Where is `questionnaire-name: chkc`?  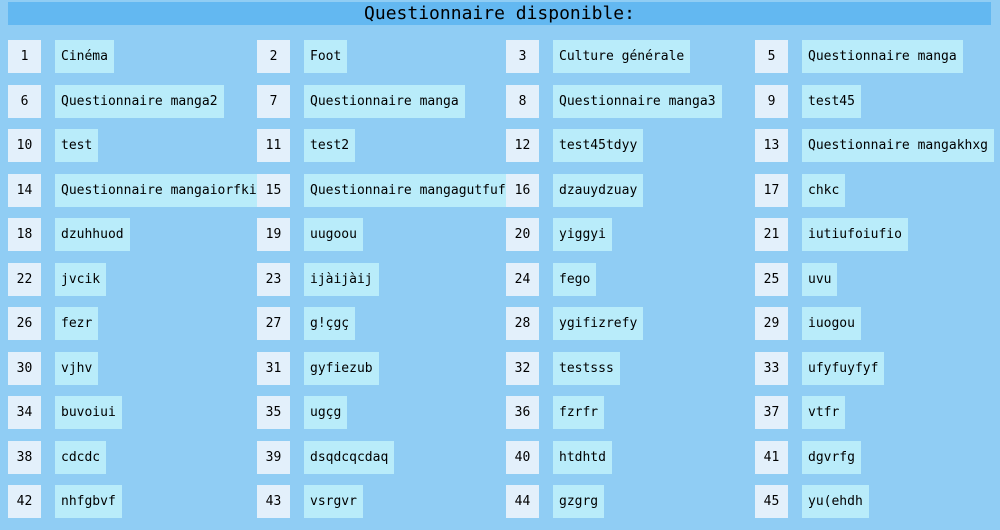 questionnaire-name: chkc is located at coordinates (824, 190).